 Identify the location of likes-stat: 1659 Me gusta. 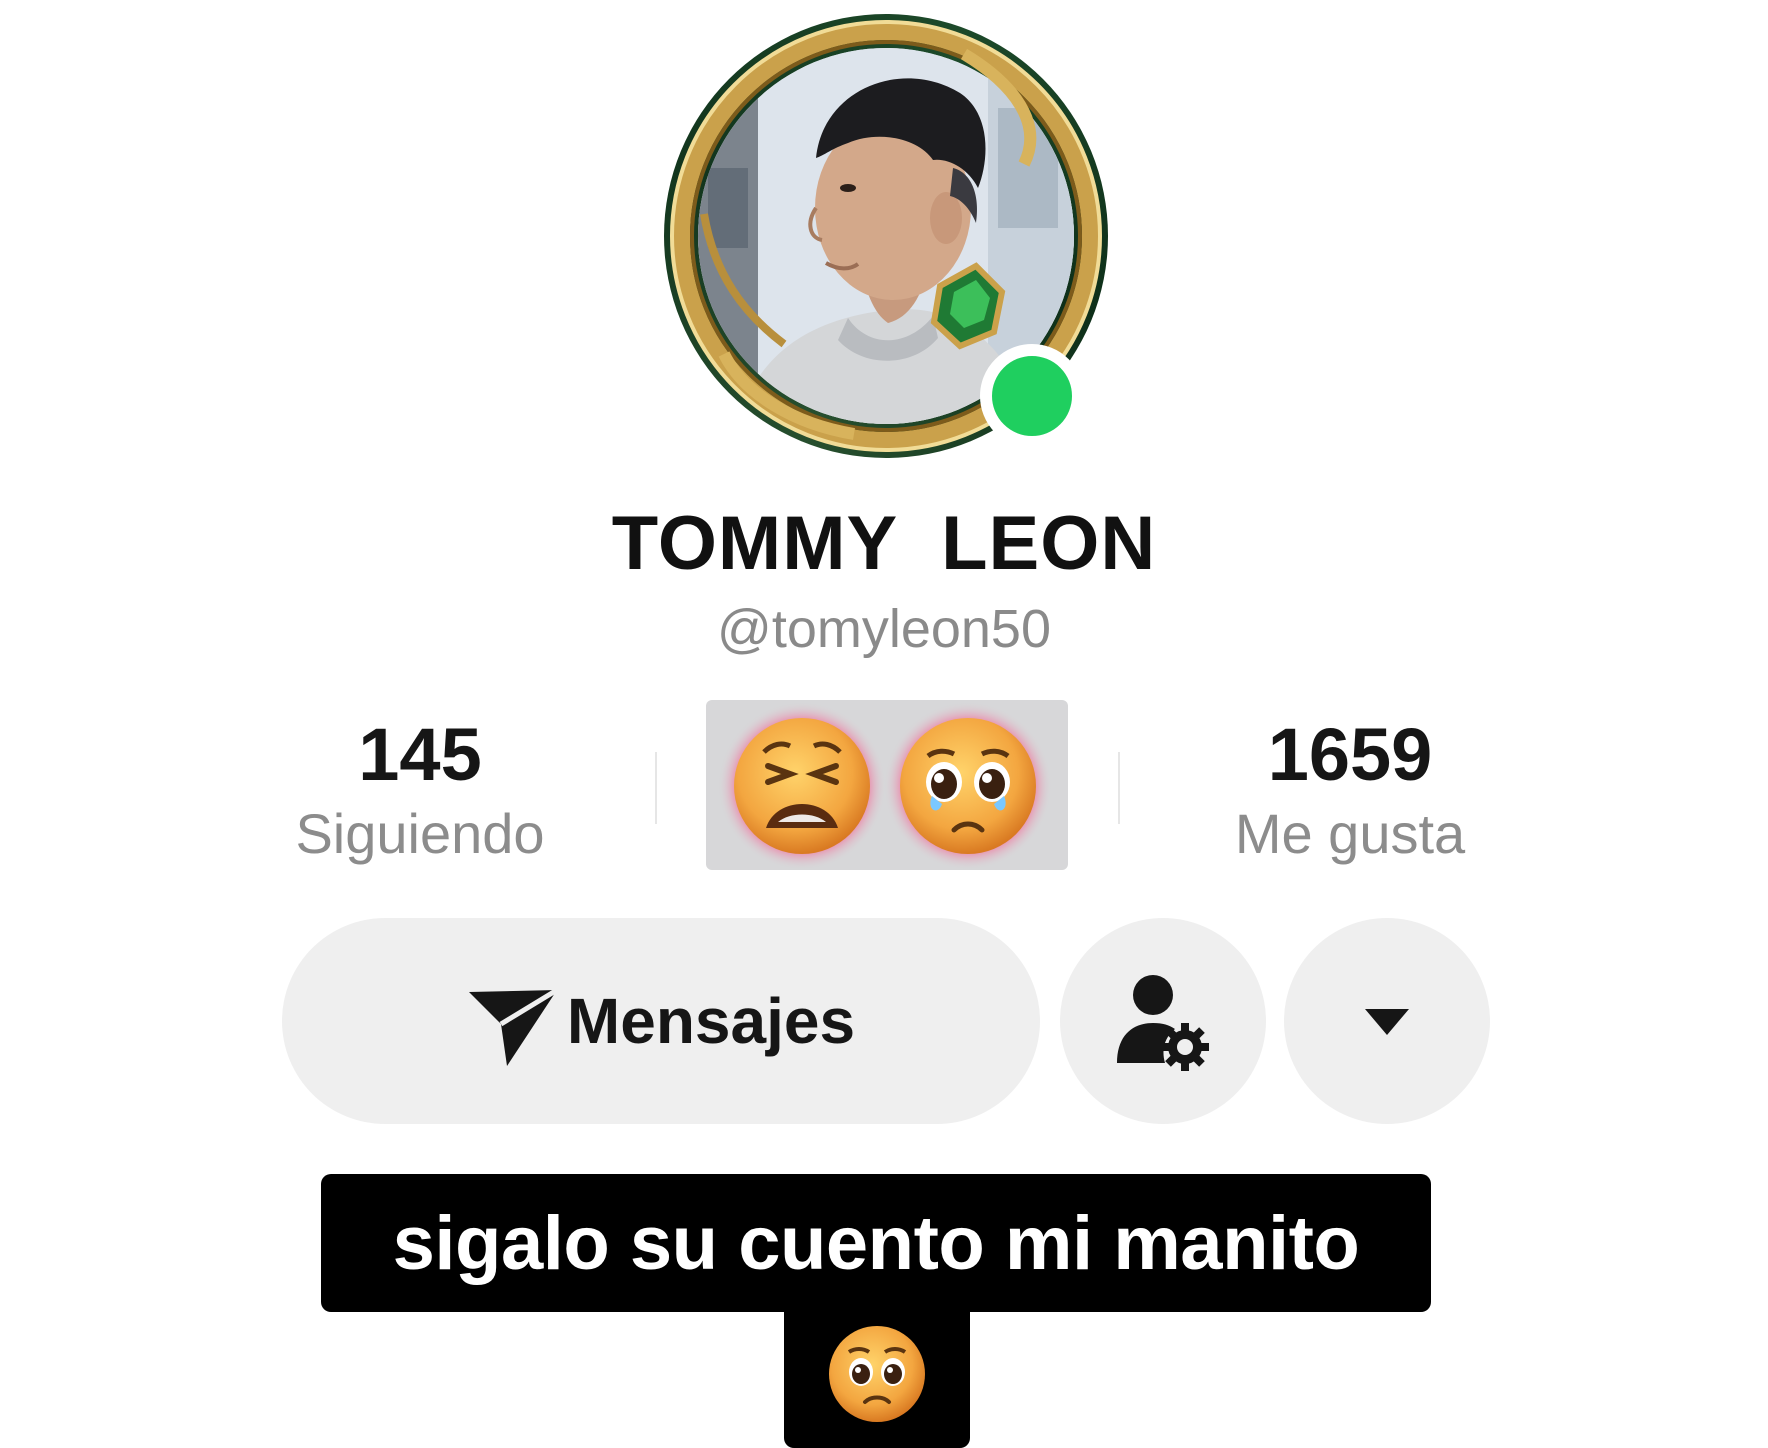
(1350, 790).